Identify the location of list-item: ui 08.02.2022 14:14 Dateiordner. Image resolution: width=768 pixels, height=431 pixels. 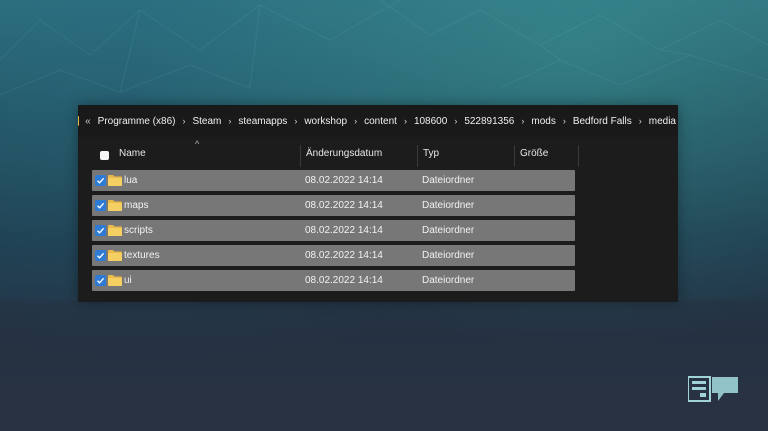
(333, 280).